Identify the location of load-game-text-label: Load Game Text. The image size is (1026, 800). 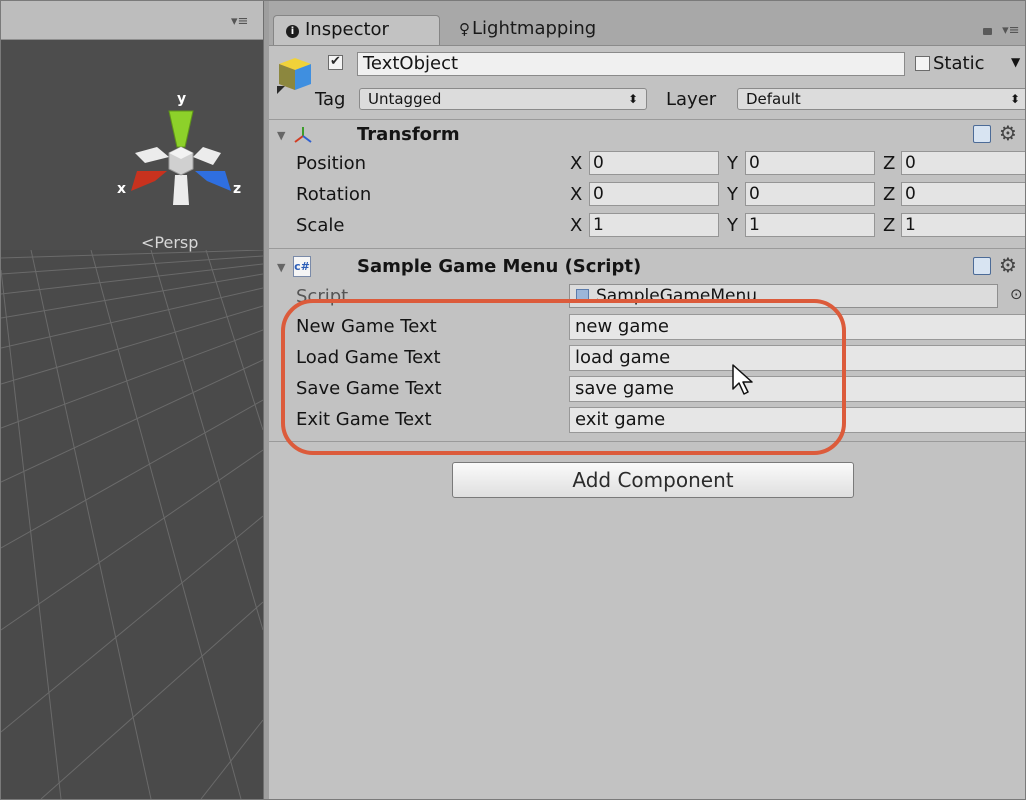
(368, 357).